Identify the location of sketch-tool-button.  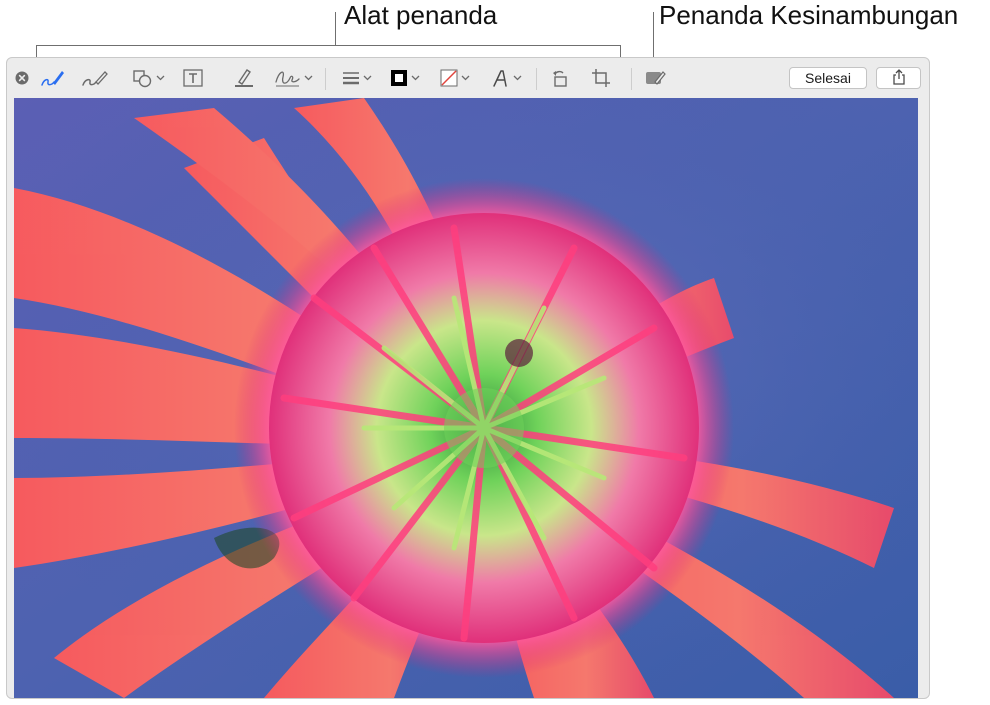
(53, 78).